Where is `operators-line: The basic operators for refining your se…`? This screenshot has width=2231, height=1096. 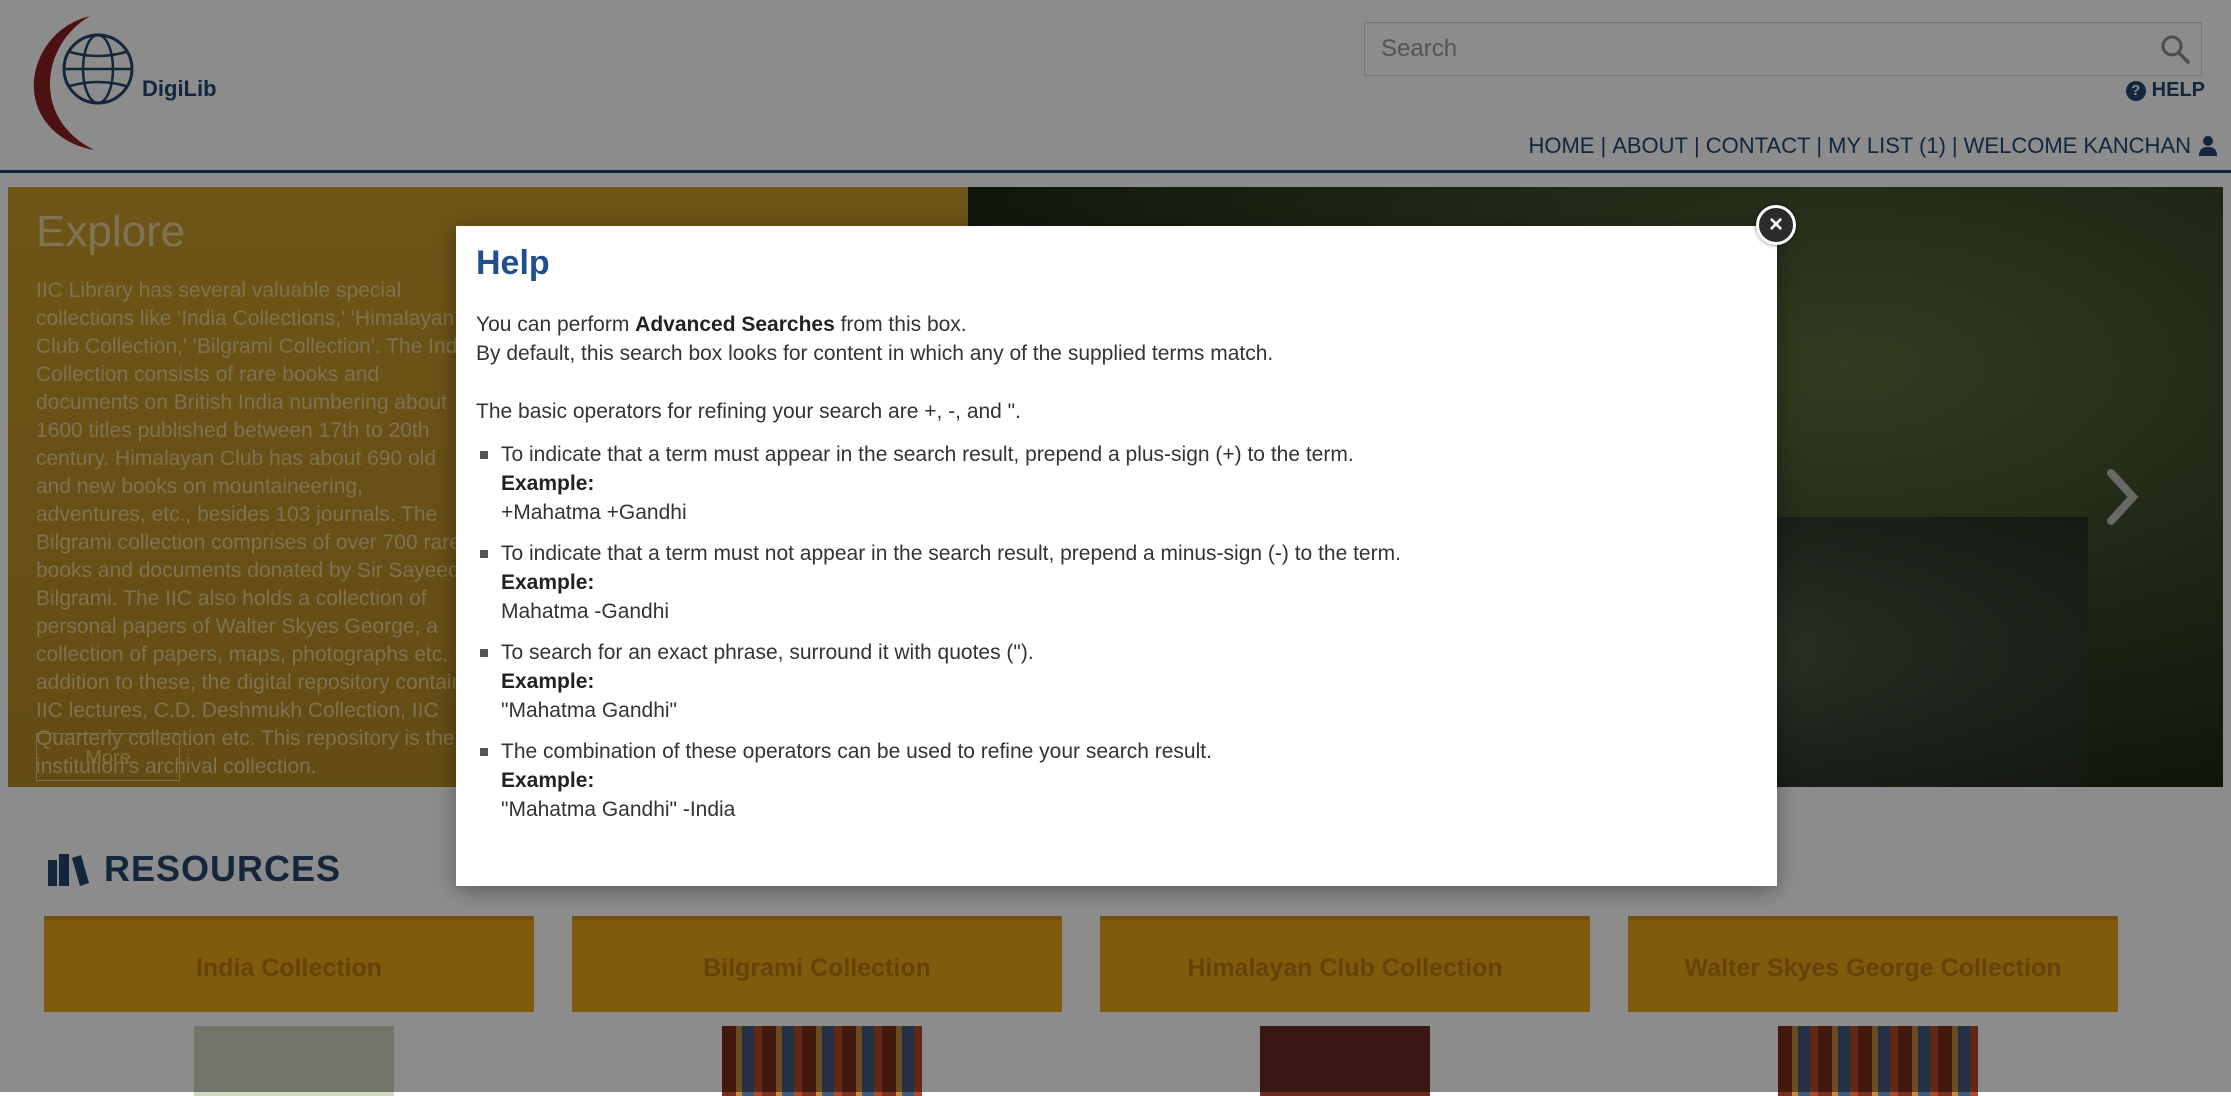 operators-line: The basic operators for refining your se… is located at coordinates (748, 411).